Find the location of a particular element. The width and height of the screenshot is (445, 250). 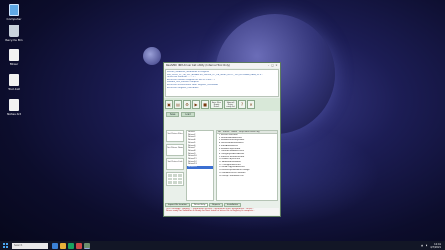

clock: 12:41 4/7/2021 is located at coordinates (435, 246).